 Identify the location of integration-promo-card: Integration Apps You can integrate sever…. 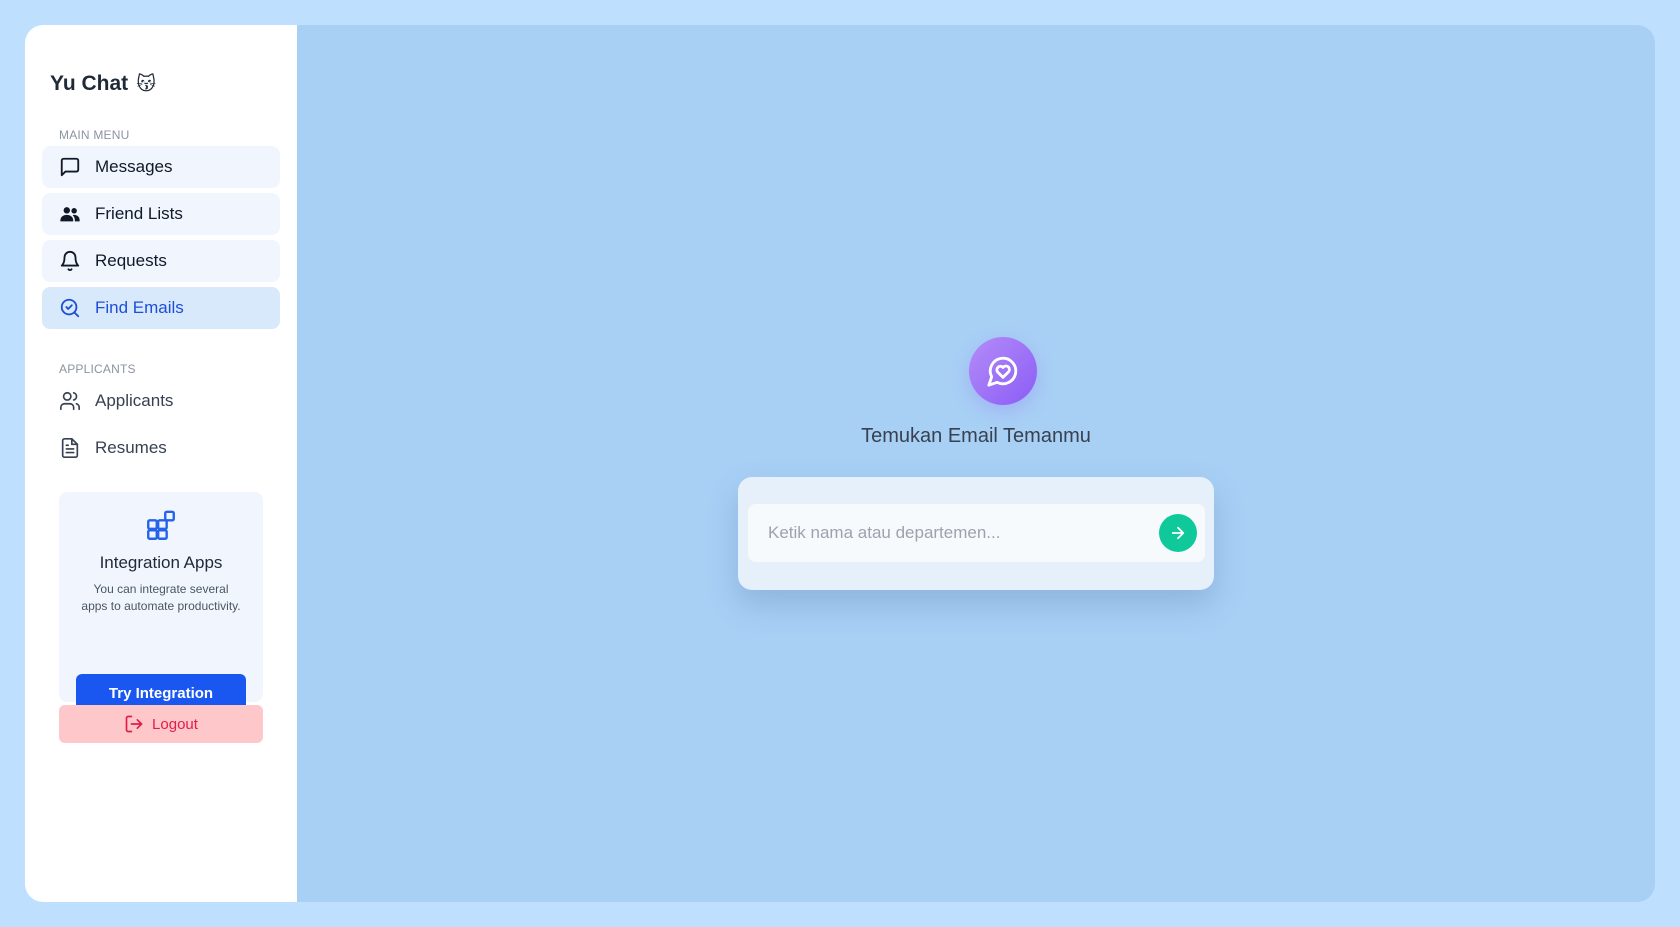
(161, 602).